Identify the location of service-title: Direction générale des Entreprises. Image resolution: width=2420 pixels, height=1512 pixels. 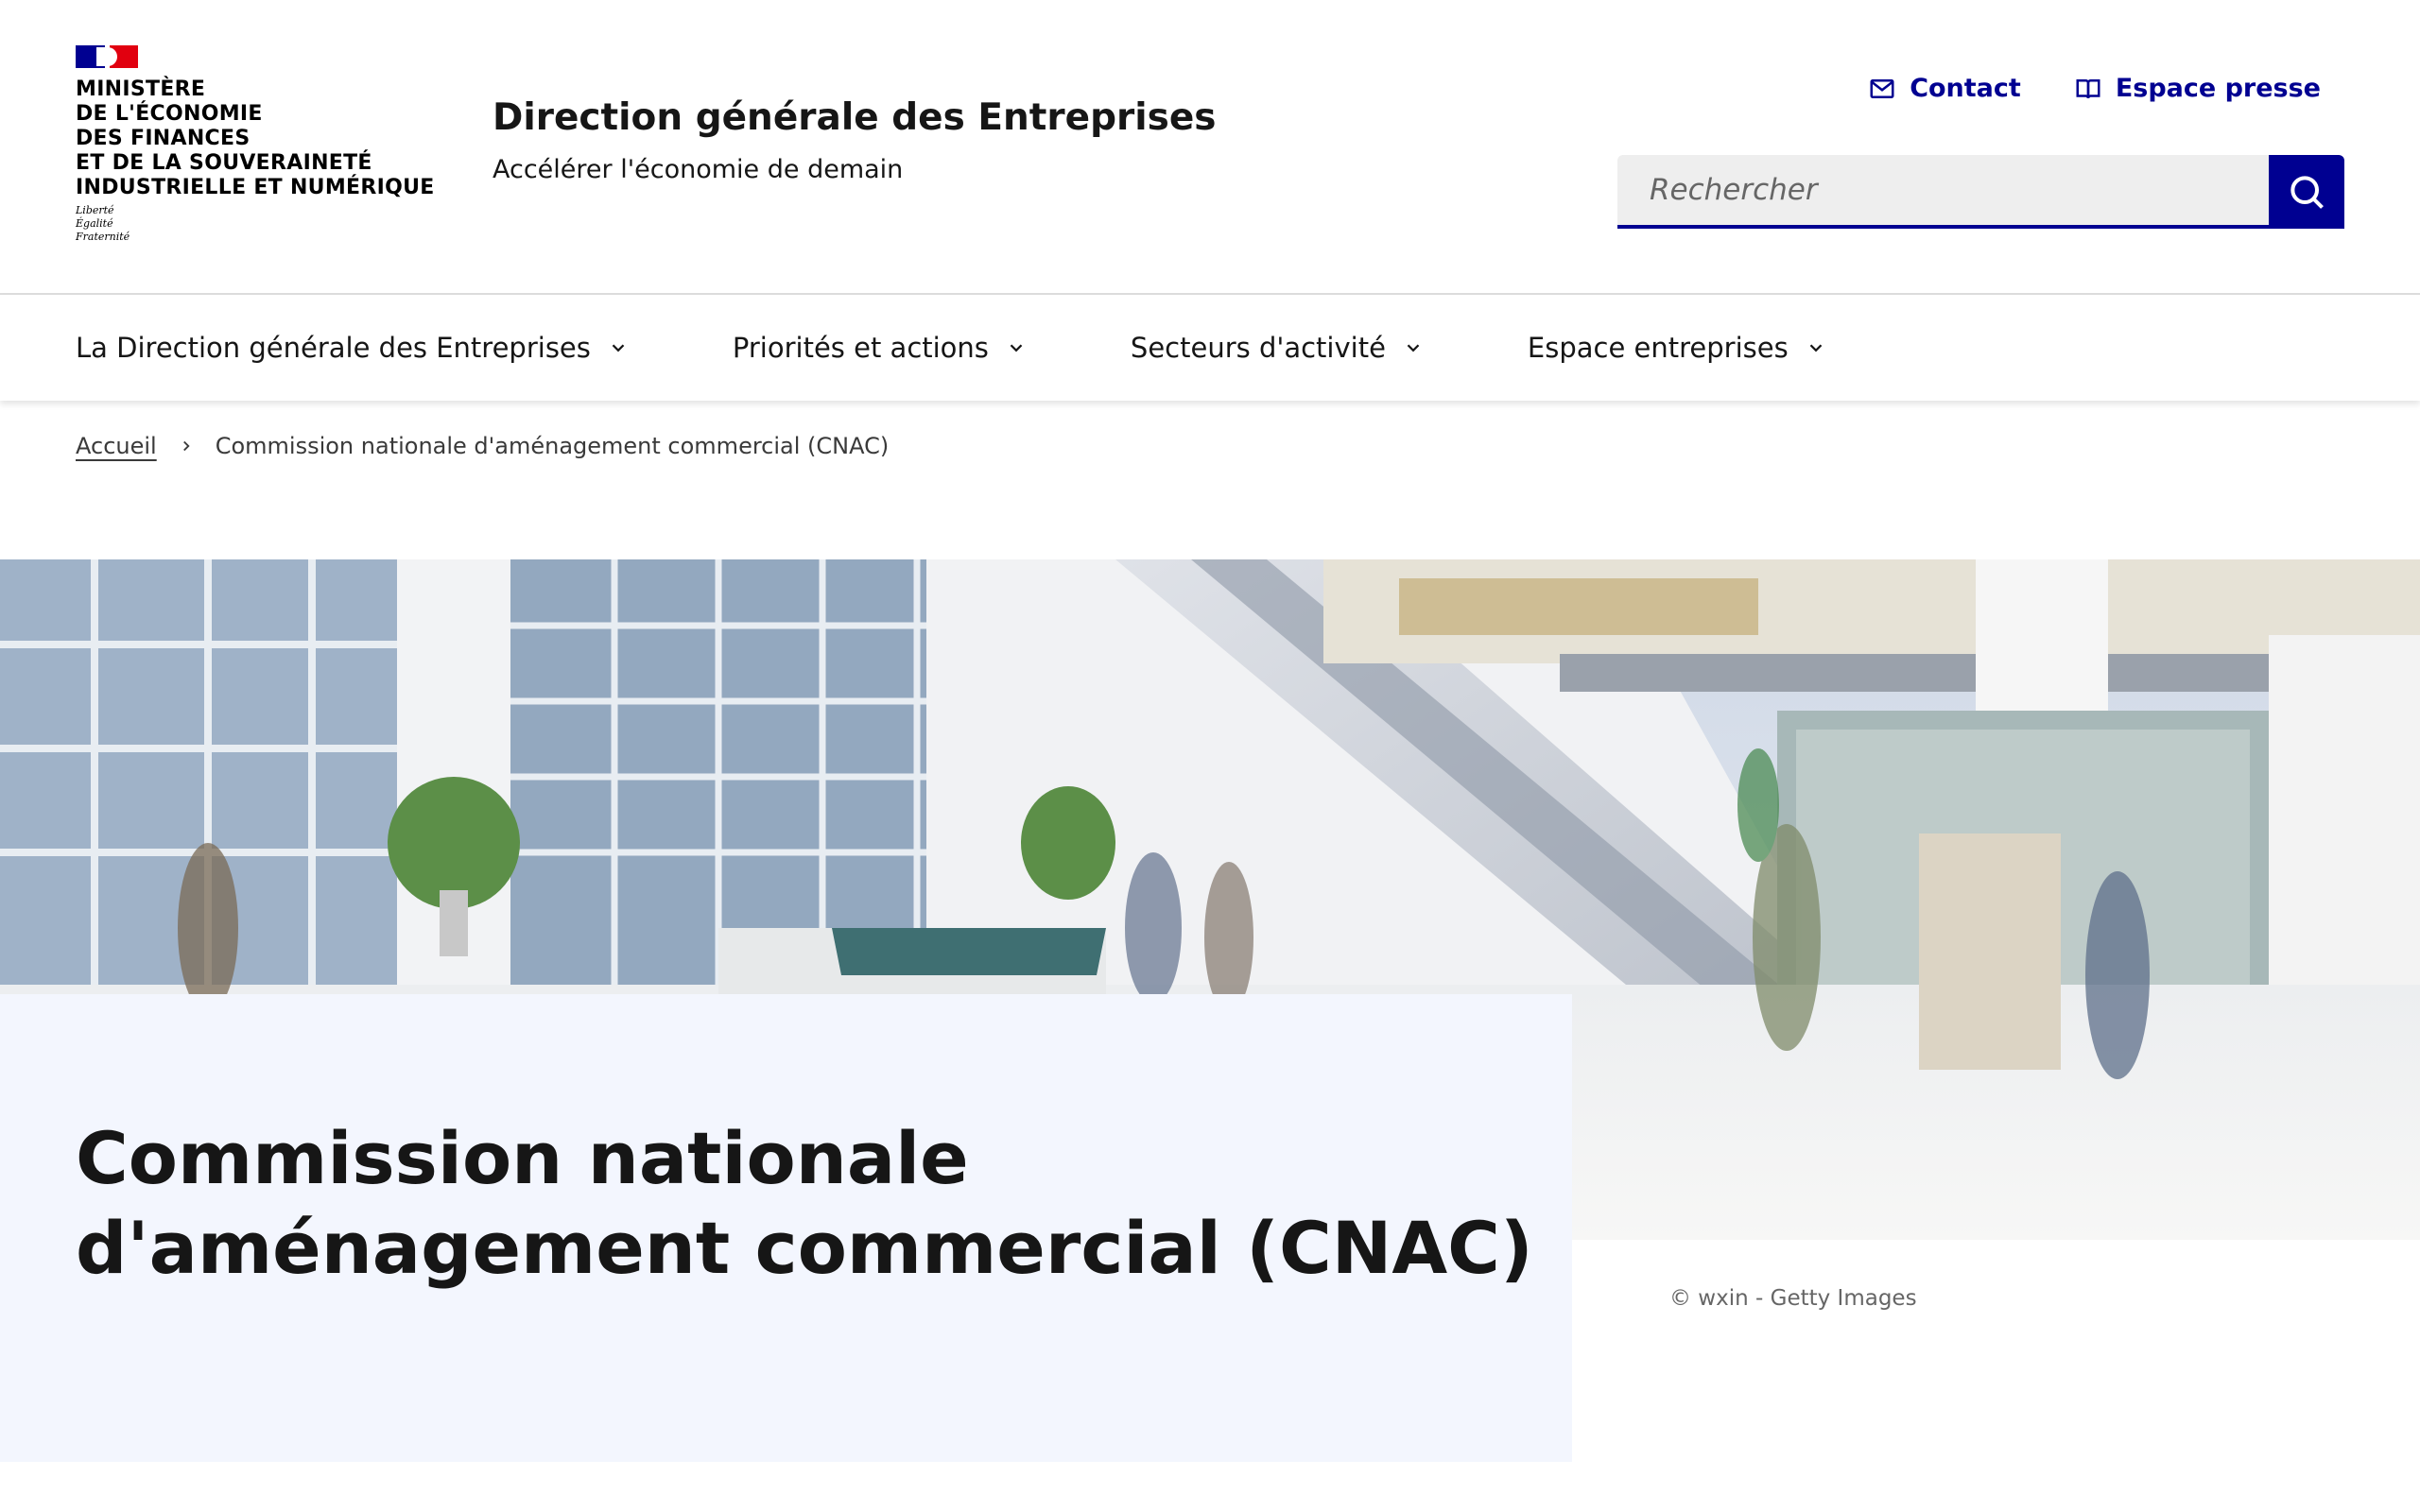
(855, 117).